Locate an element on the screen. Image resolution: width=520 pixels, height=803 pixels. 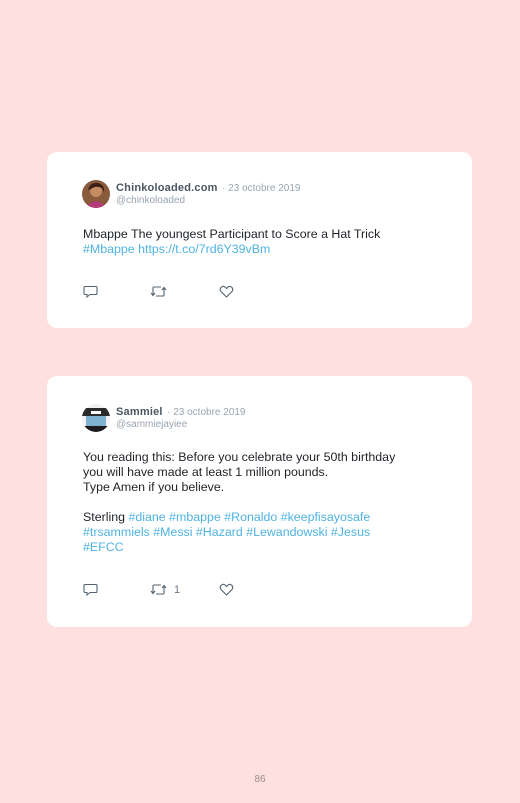
tweet-text-prefix: Sterling is located at coordinates (106, 517).